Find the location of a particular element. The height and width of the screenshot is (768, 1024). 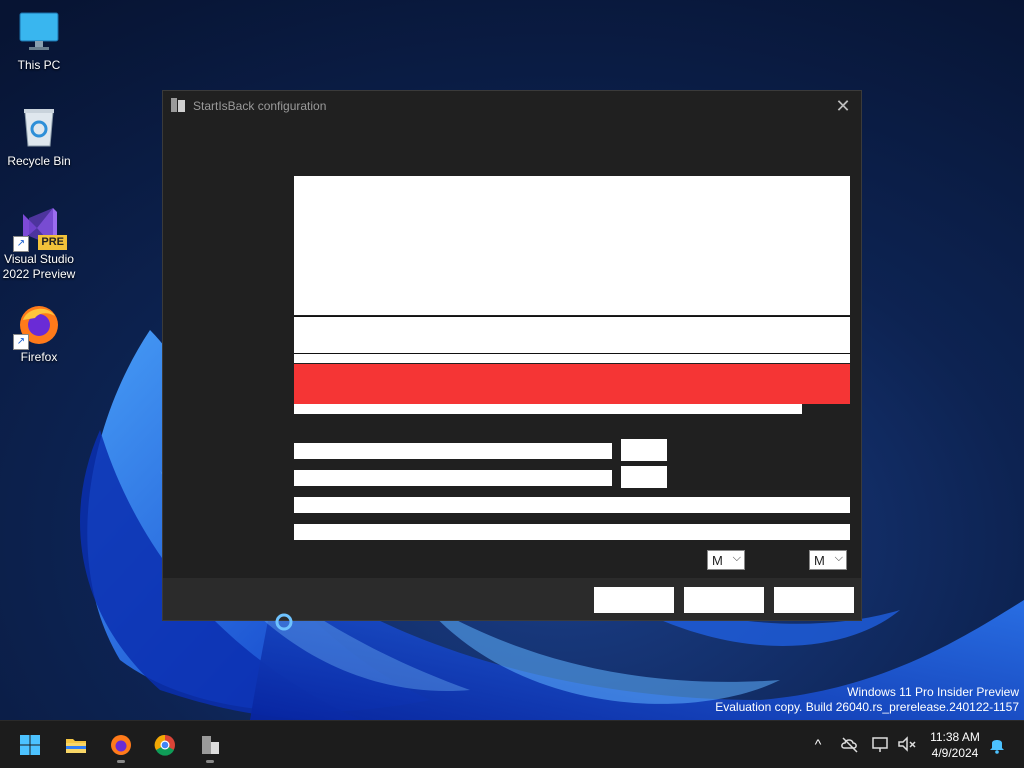

watermark-line1: Windows 11 Pro Insider Preview is located at coordinates (933, 692).